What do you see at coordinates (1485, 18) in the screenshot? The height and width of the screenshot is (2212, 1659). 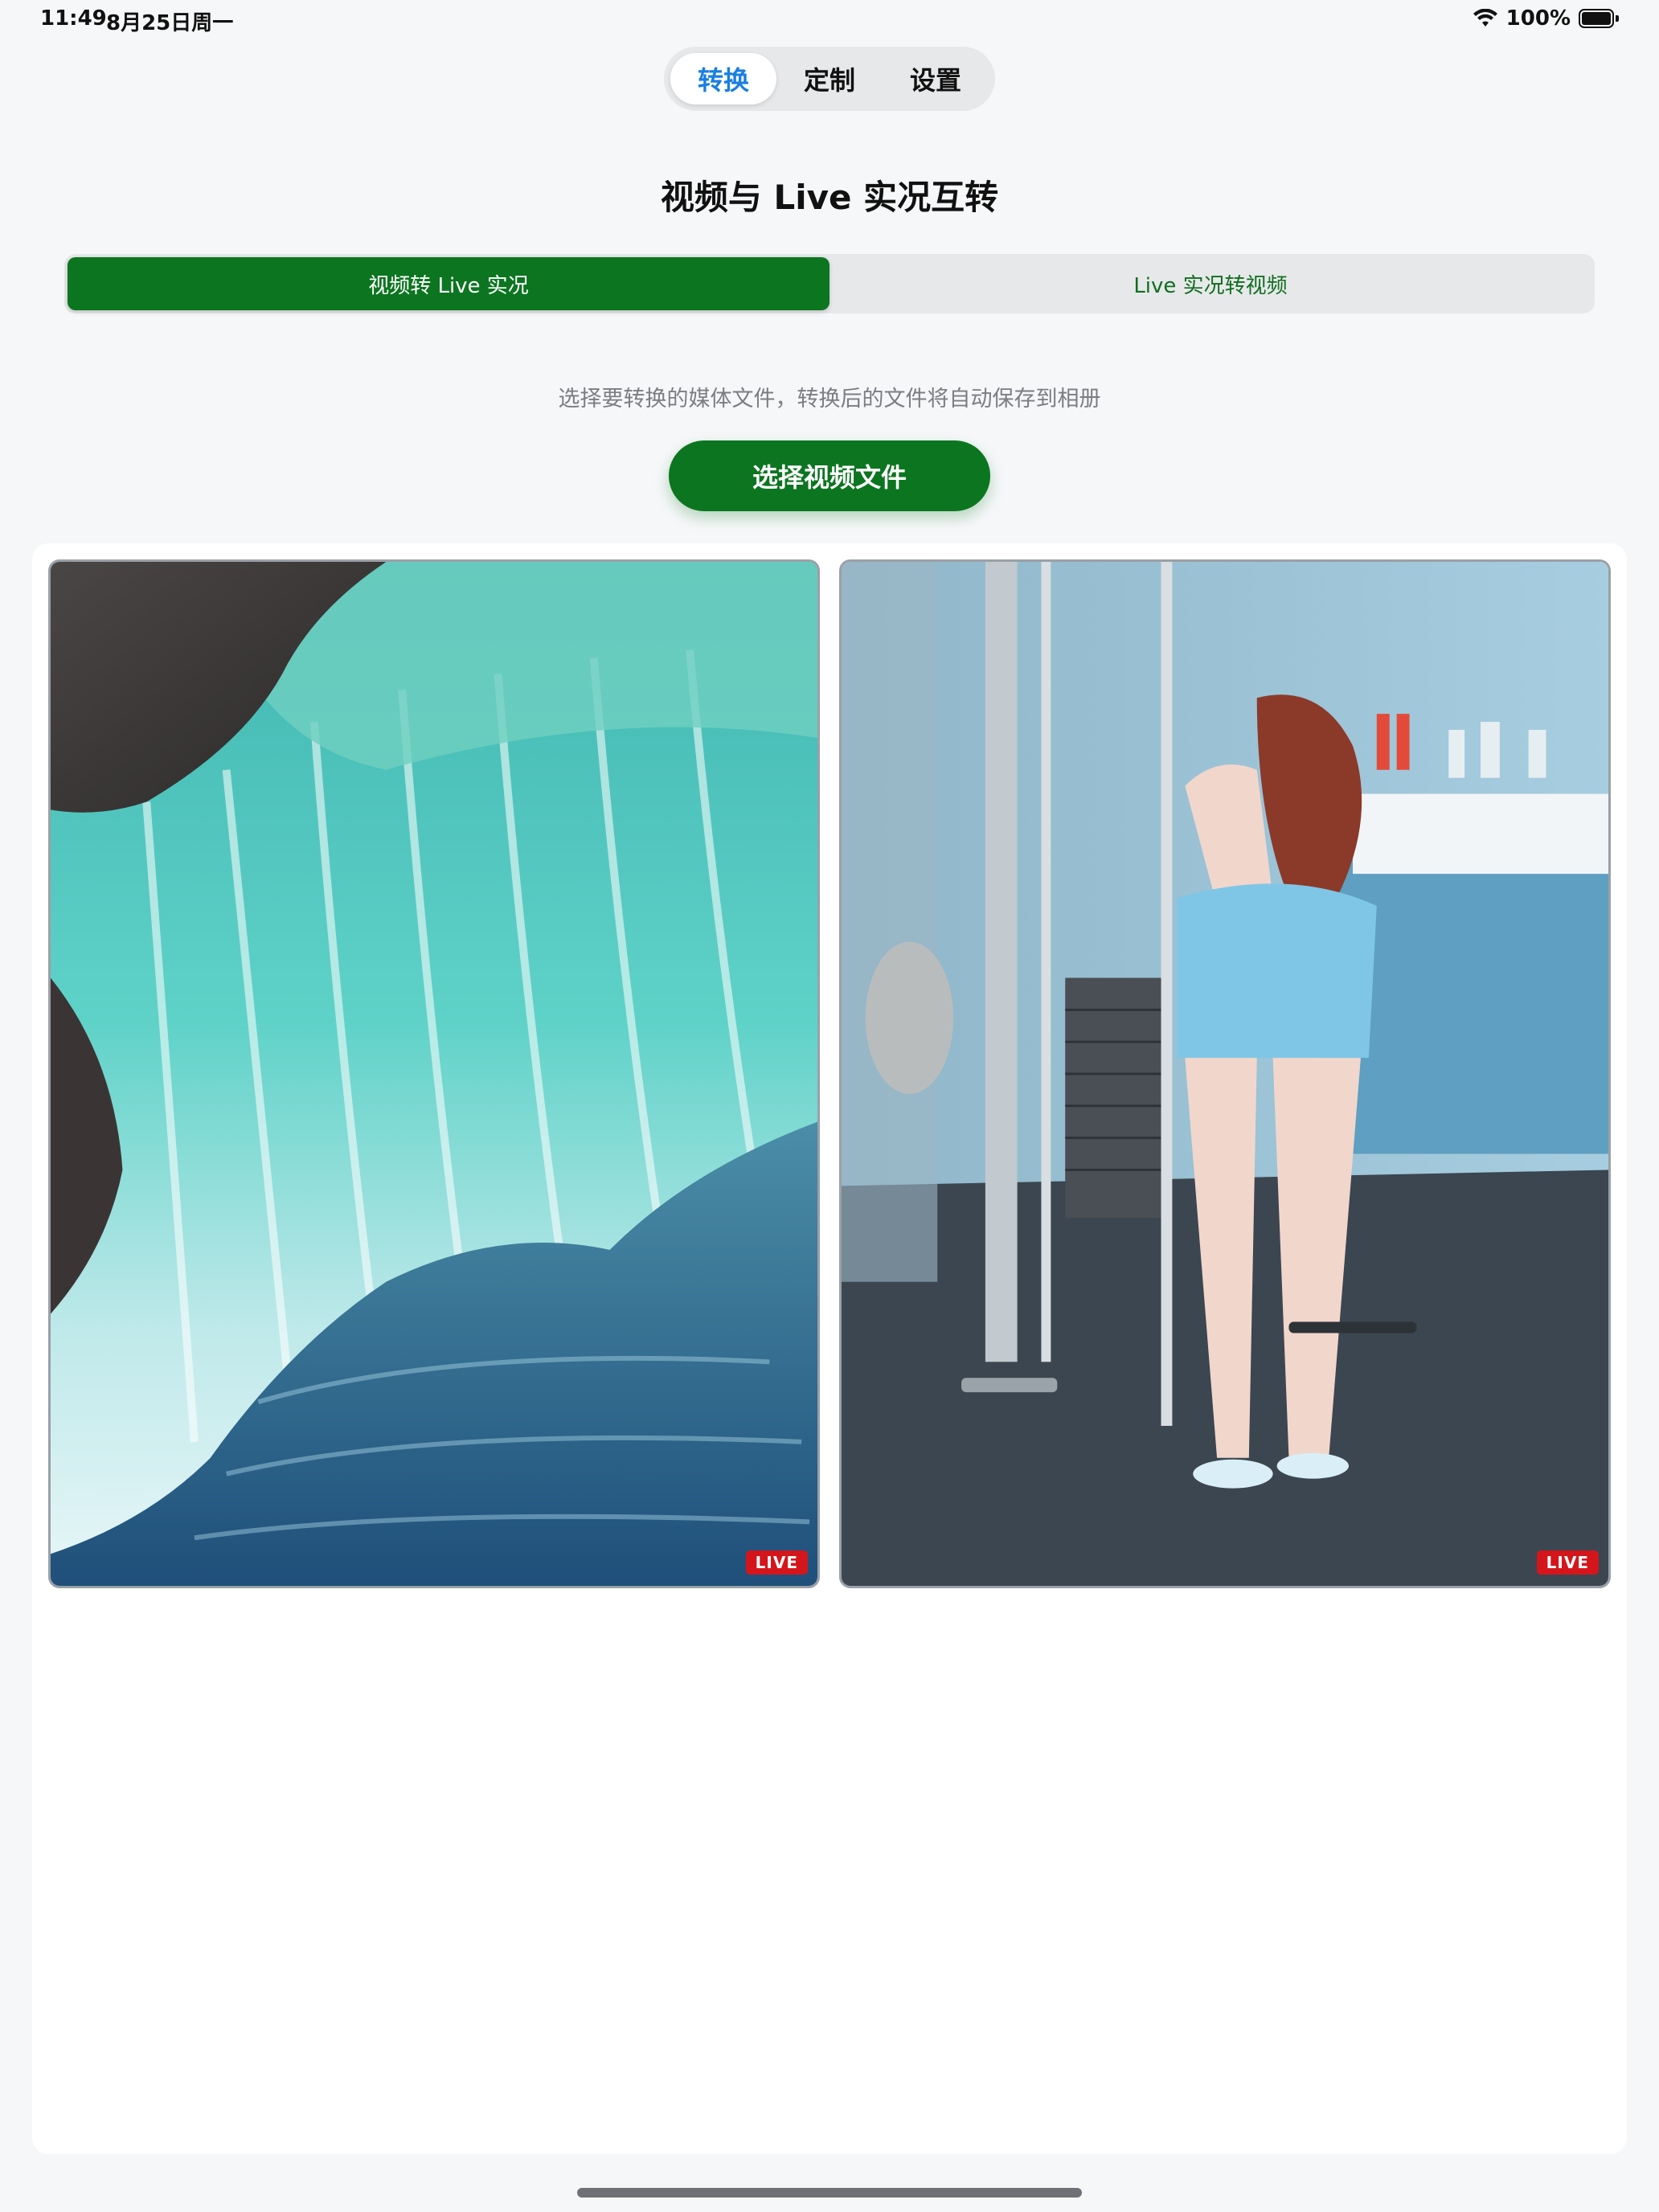 I see `wifi-icon` at bounding box center [1485, 18].